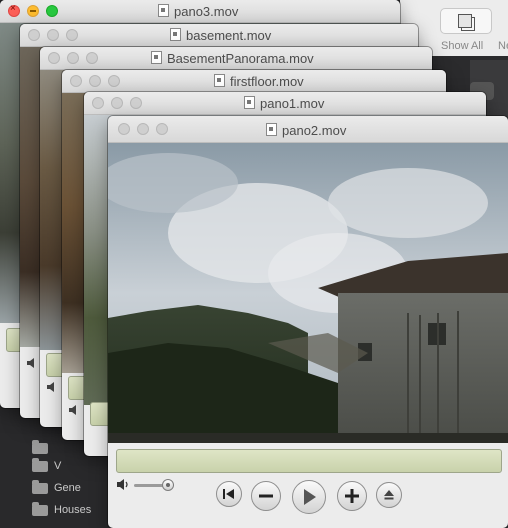 This screenshot has height=528, width=508. I want to click on plus-icon, so click(352, 496).